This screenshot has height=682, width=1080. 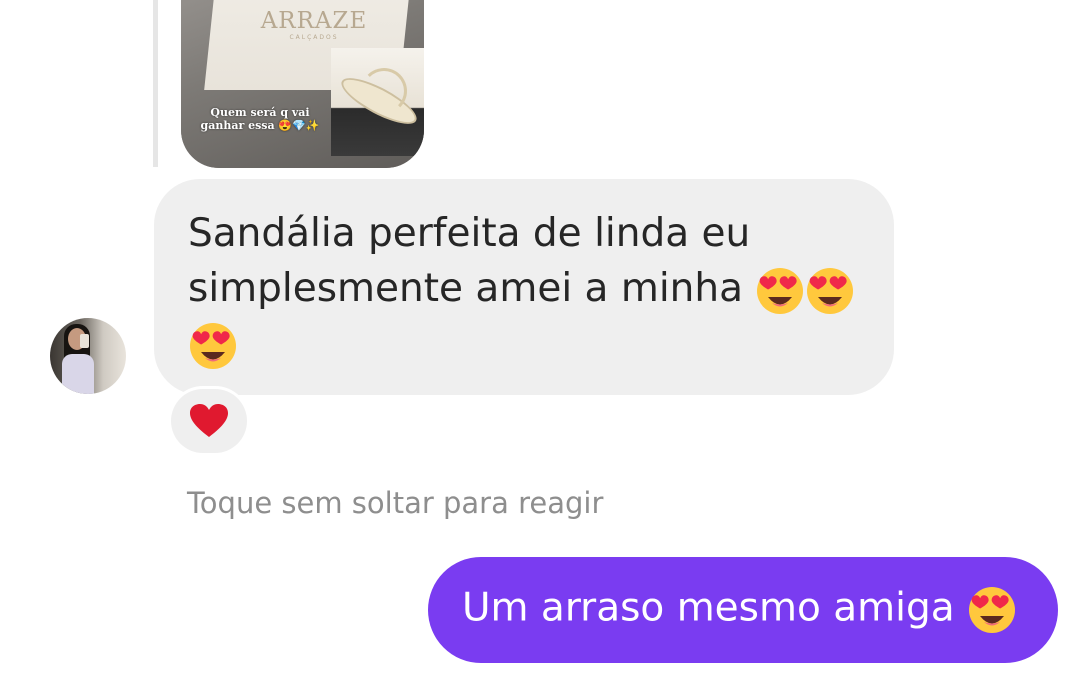 What do you see at coordinates (395, 503) in the screenshot?
I see `react-hint-text: Toque sem soltar para reagir` at bounding box center [395, 503].